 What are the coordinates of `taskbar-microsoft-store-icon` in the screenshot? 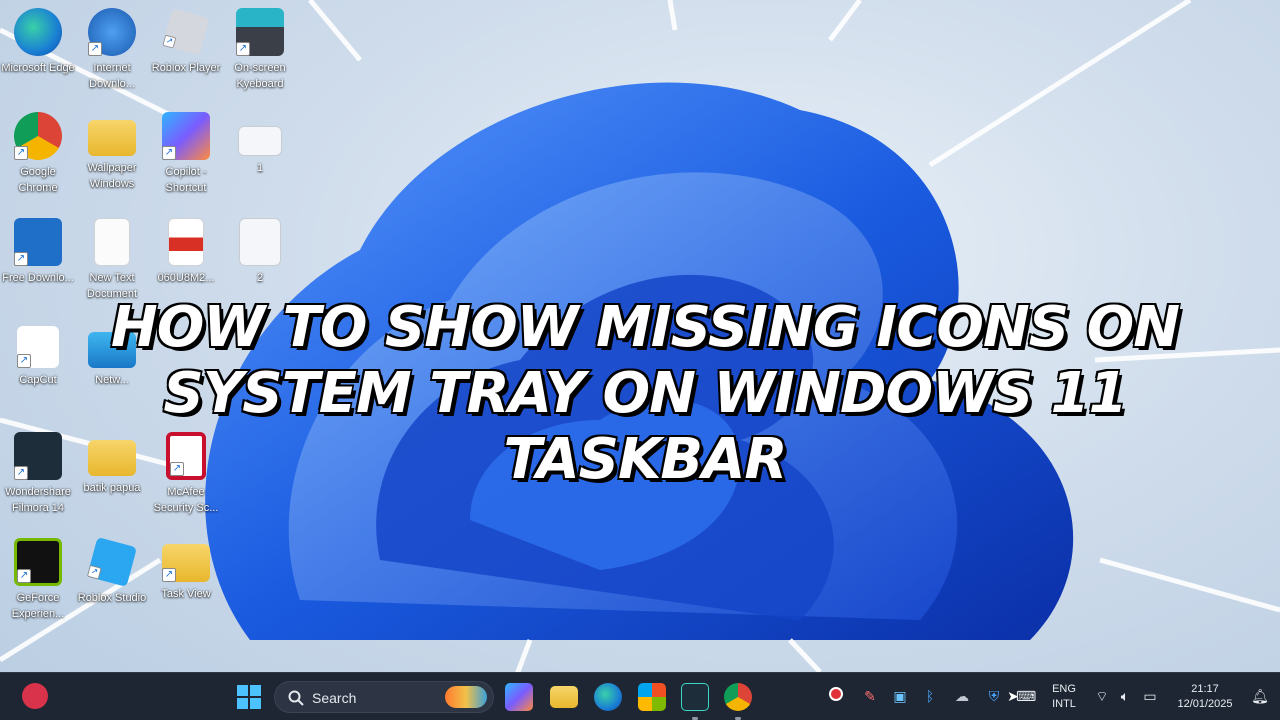 It's located at (652, 697).